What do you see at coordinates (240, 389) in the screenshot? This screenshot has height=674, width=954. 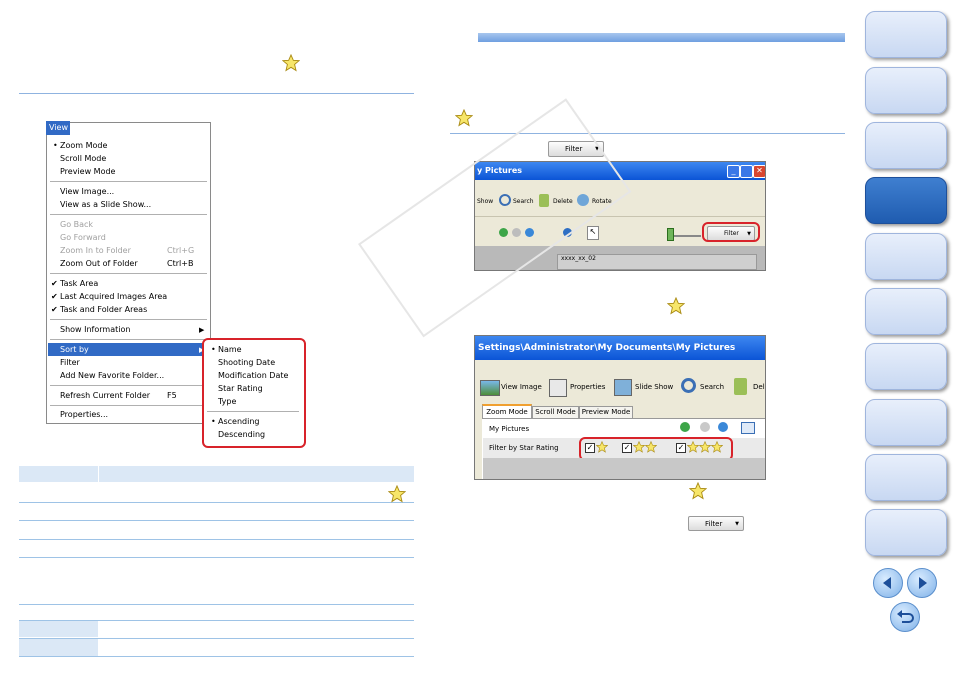 I see `submenu-item-star-rating: Star Rating` at bounding box center [240, 389].